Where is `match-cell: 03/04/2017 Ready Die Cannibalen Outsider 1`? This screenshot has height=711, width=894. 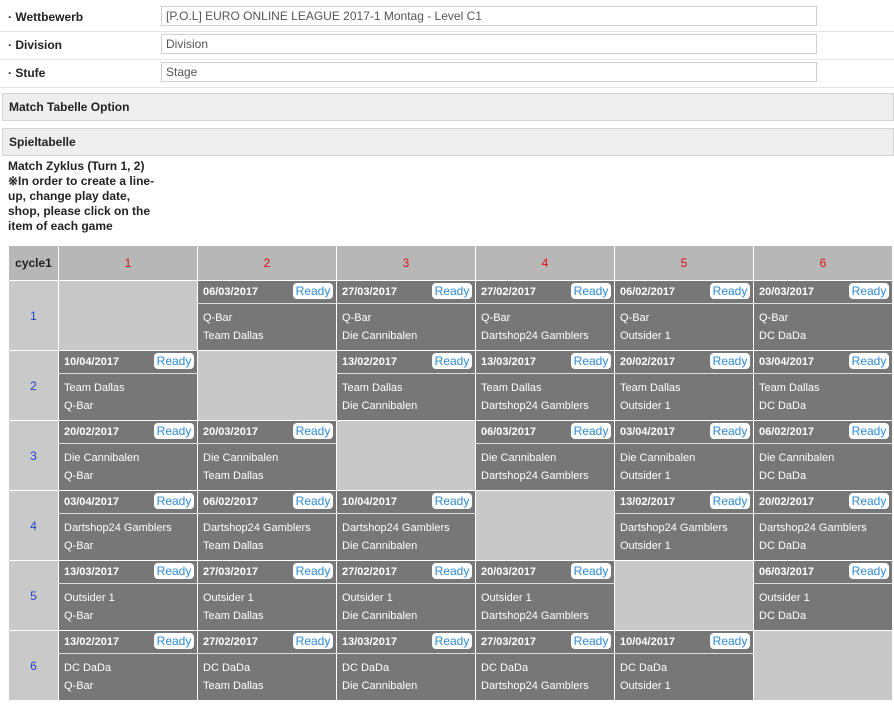
match-cell: 03/04/2017 Ready Die Cannibalen Outsider 1 is located at coordinates (684, 455).